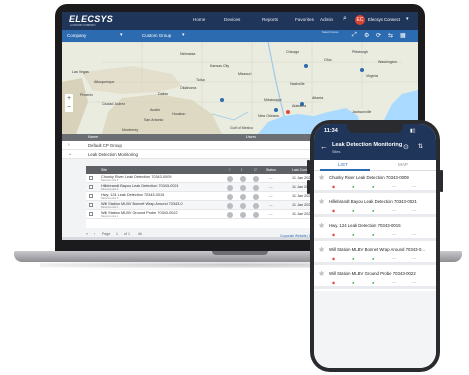 This screenshot has height=375, width=469. Describe the element at coordinates (345, 19) in the screenshot. I see `search-icon: ⌕` at that location.